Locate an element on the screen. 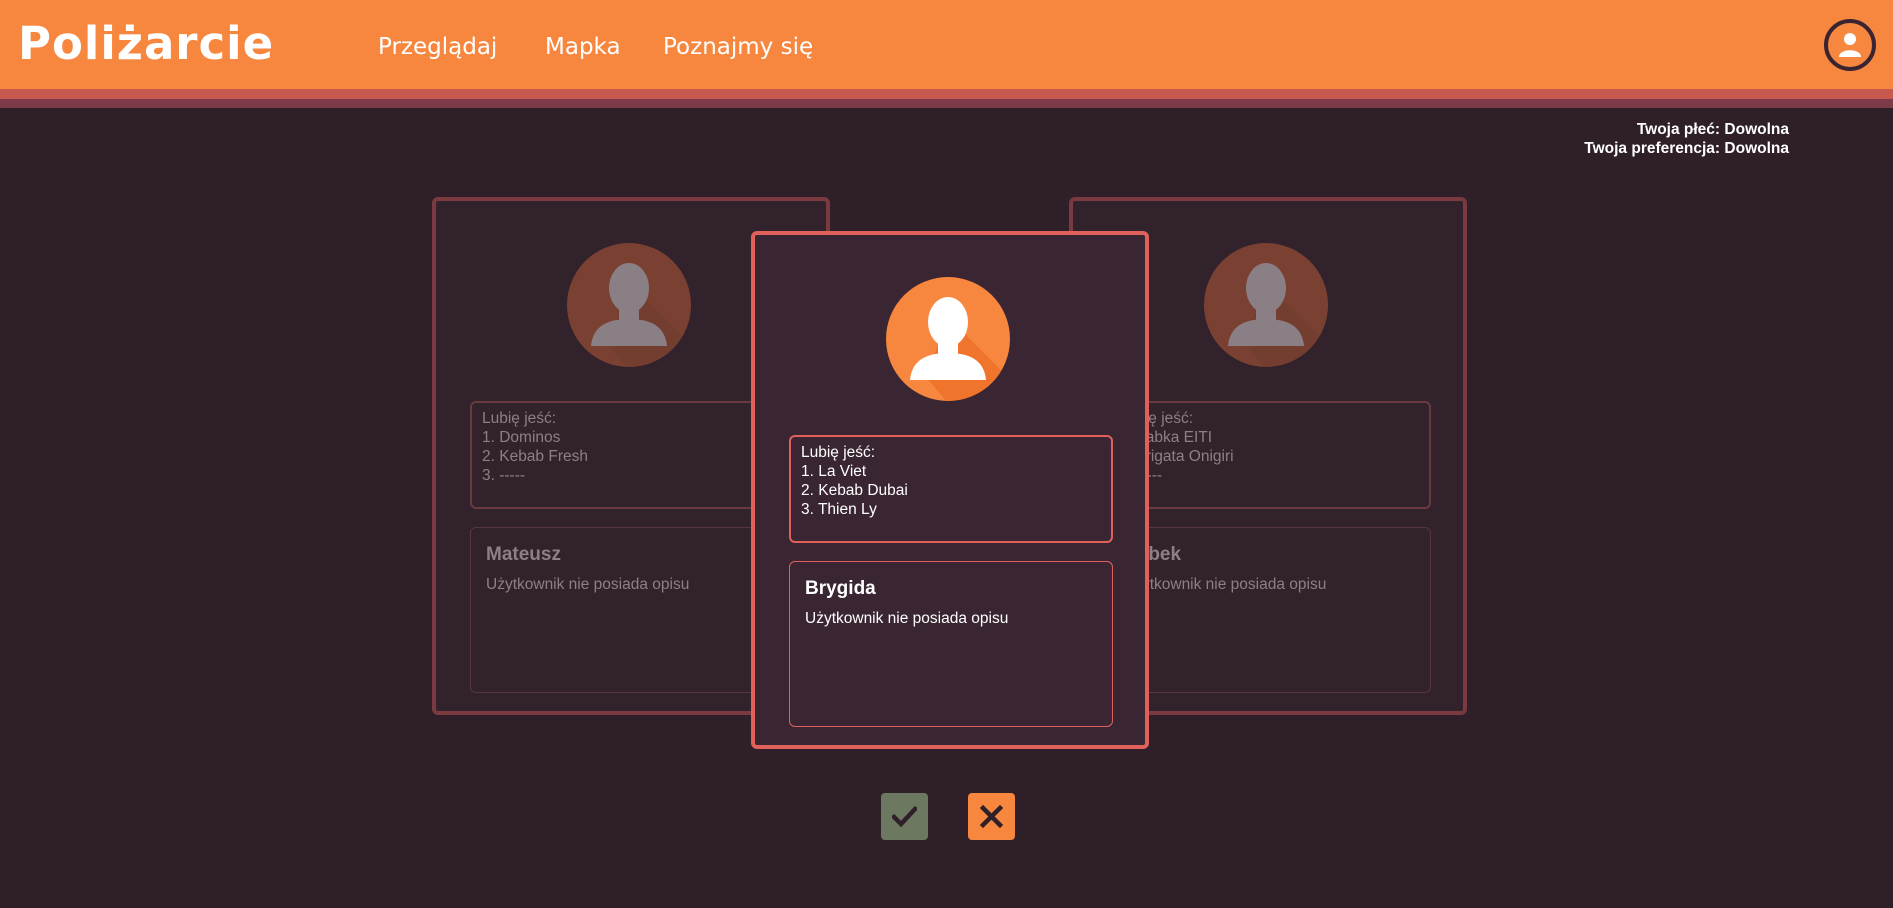 This screenshot has width=1893, height=908. food-item: 1. La Viet is located at coordinates (834, 471).